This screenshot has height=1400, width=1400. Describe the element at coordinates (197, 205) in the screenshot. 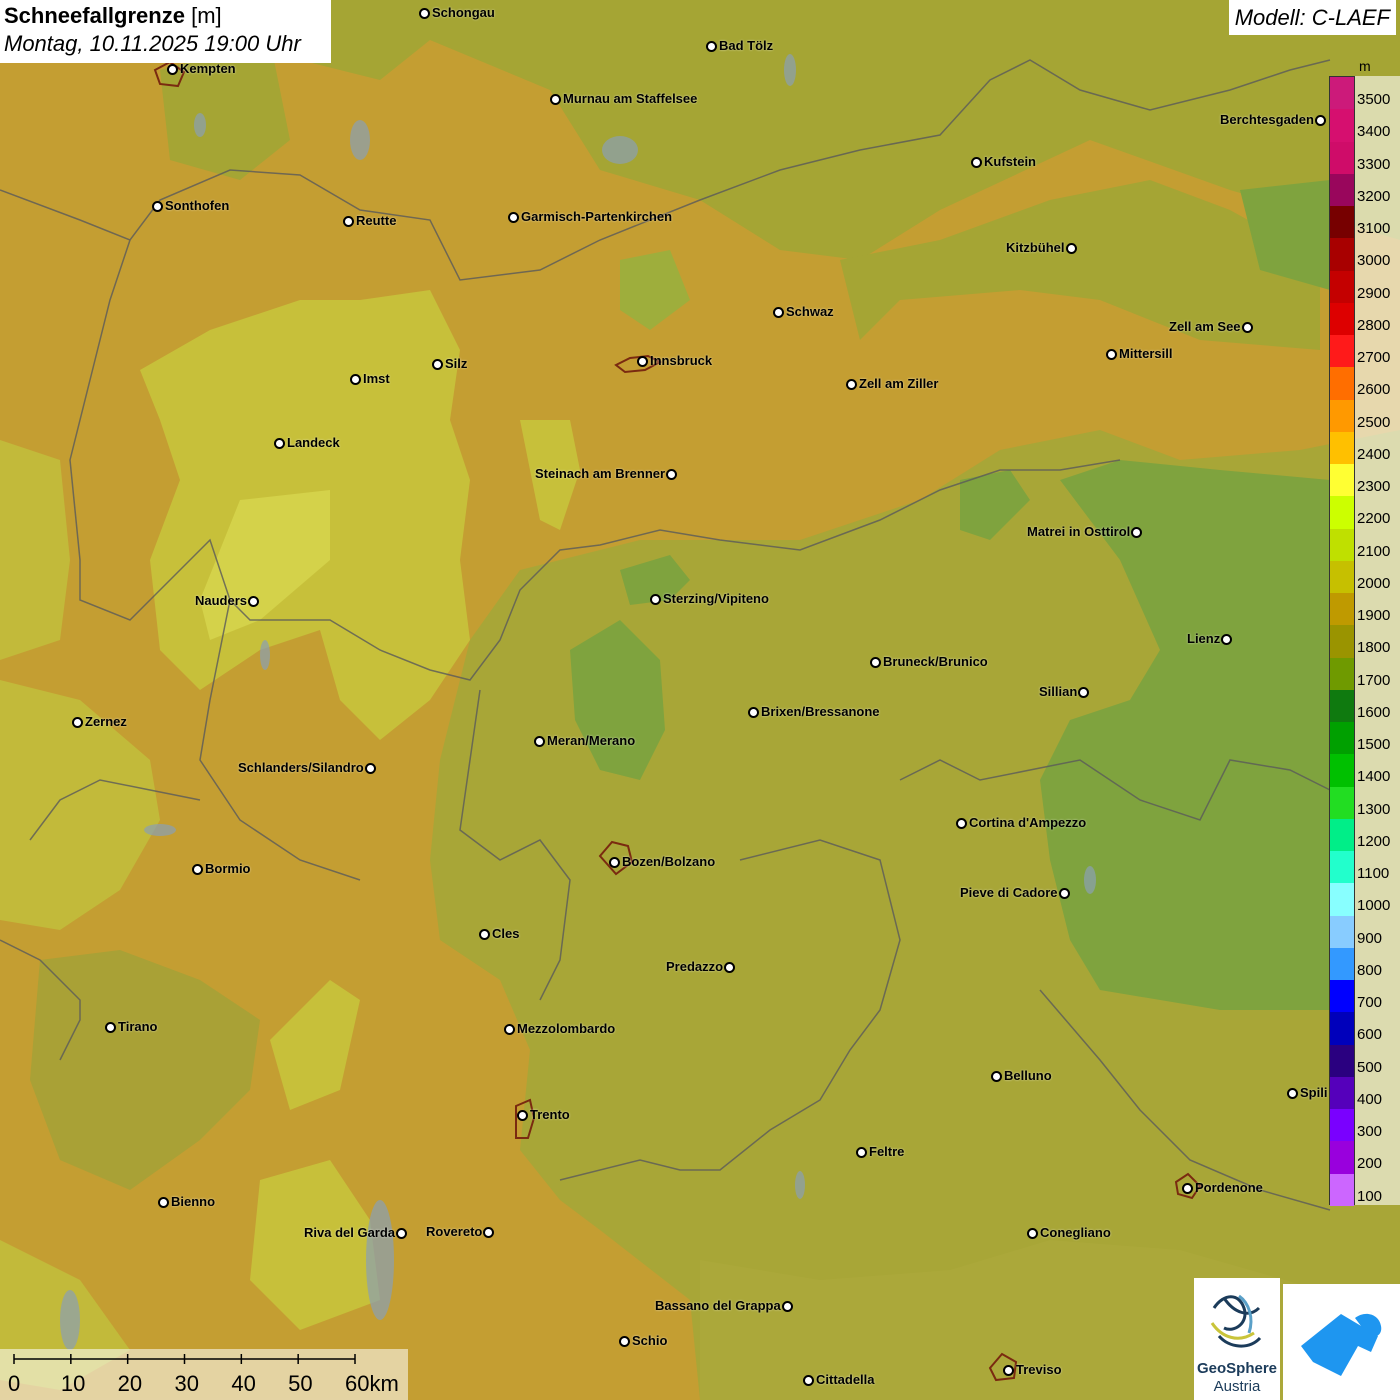

I see `city-label: Sonthofen` at that location.